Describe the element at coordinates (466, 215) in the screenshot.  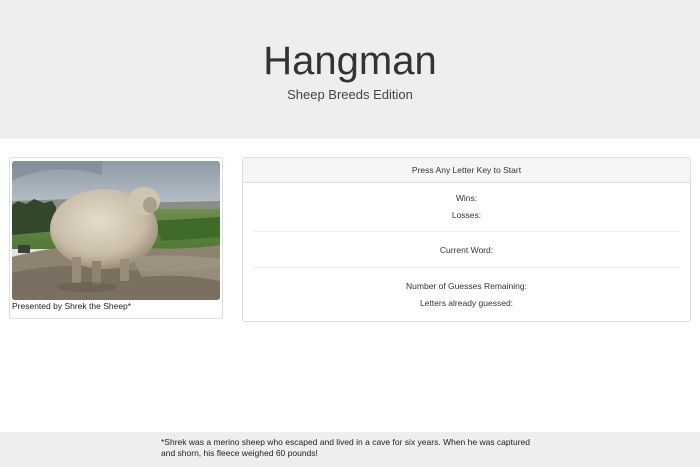
I see `losses-label: Losses:` at that location.